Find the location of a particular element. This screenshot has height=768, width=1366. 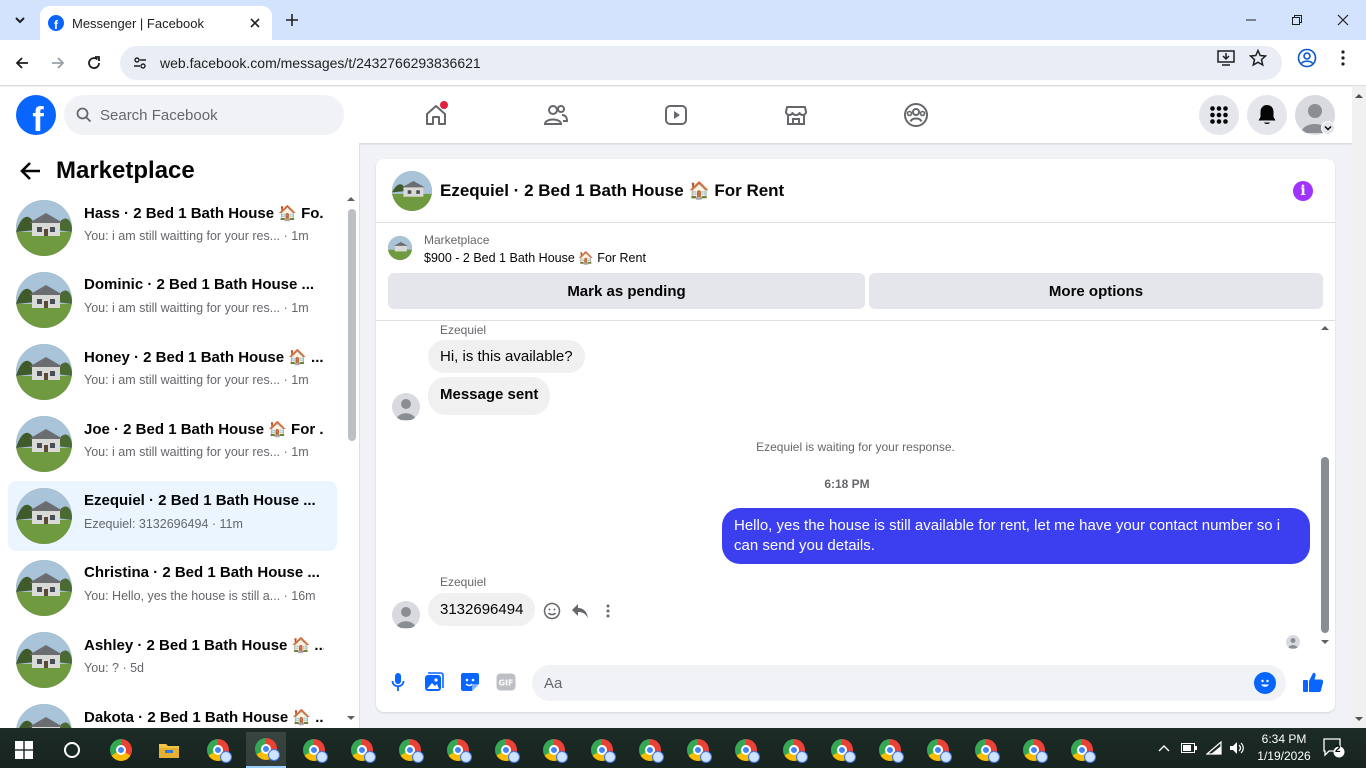

chat-scroll-thumb is located at coordinates (1325, 545).